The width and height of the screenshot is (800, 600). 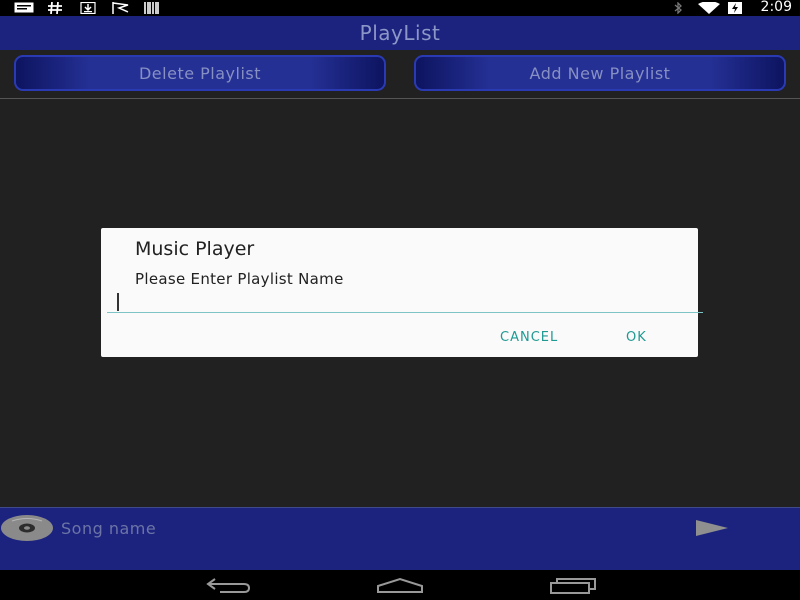 What do you see at coordinates (195, 249) in the screenshot?
I see `dialog-title: Music Player` at bounding box center [195, 249].